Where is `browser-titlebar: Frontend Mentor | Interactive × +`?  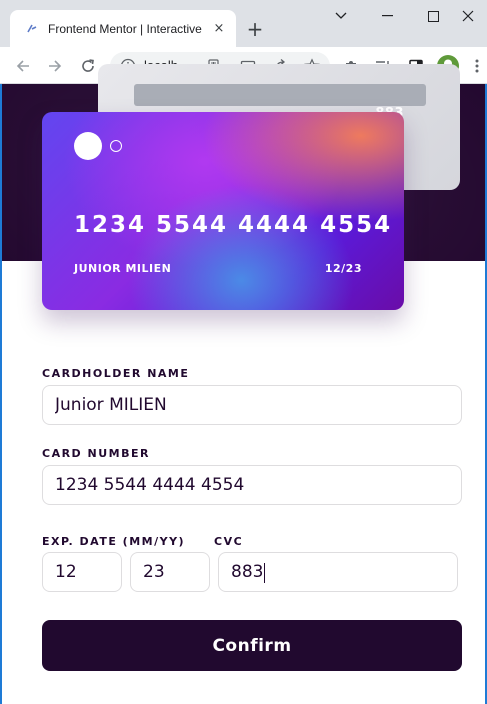 browser-titlebar: Frontend Mentor | Interactive × + is located at coordinates (243, 23).